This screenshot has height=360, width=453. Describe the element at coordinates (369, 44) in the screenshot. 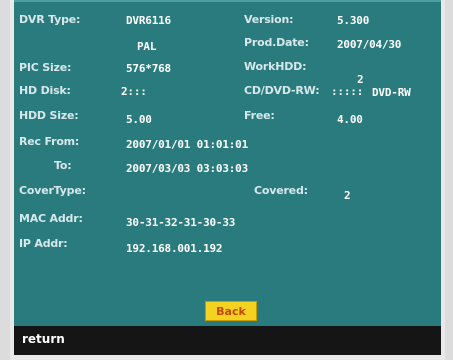

I see `prod-date-value: 2007/04/30` at that location.